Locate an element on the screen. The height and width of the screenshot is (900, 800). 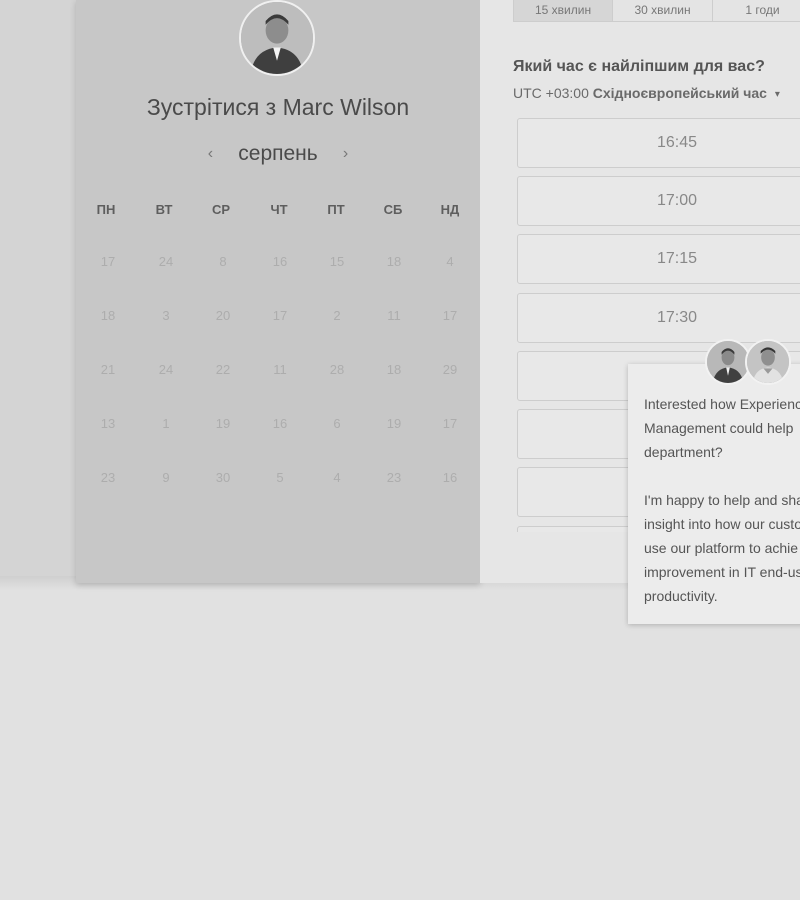
chat-line: use our platform to achie is located at coordinates (721, 548).